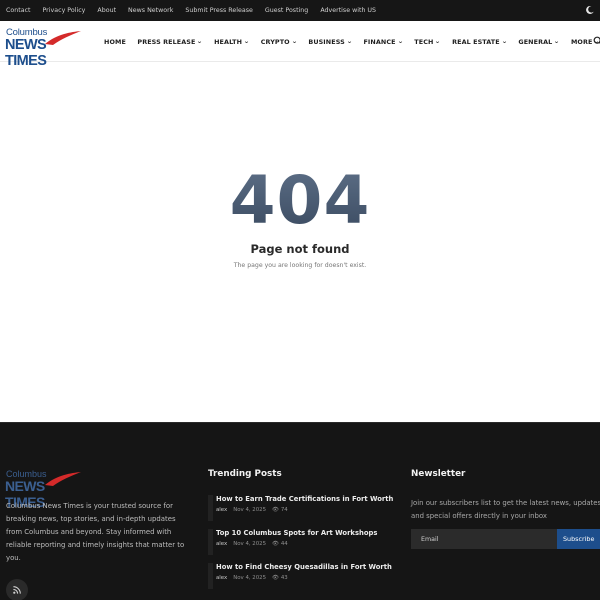 This screenshot has height=600, width=600. I want to click on nav-item-finance: FINANCE ⌄, so click(383, 41).